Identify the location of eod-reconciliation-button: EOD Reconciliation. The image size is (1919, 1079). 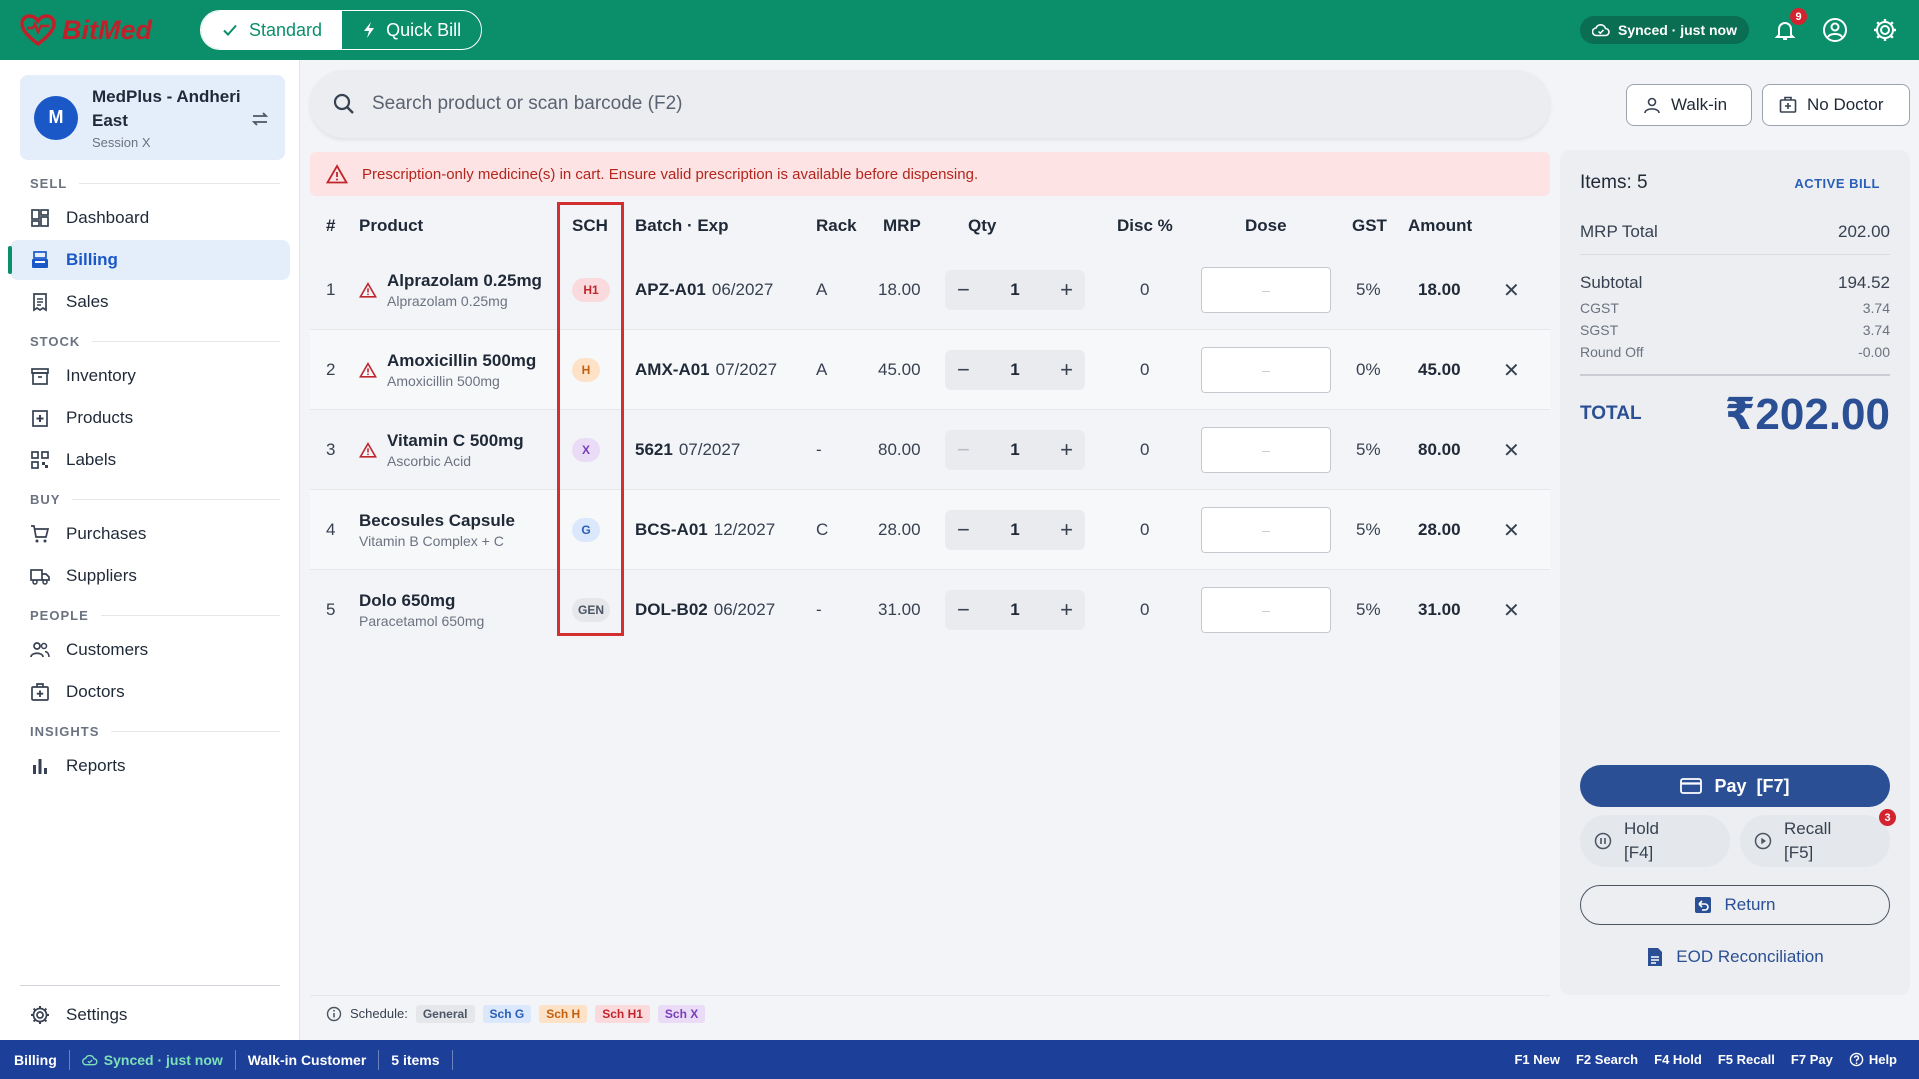
(1735, 957).